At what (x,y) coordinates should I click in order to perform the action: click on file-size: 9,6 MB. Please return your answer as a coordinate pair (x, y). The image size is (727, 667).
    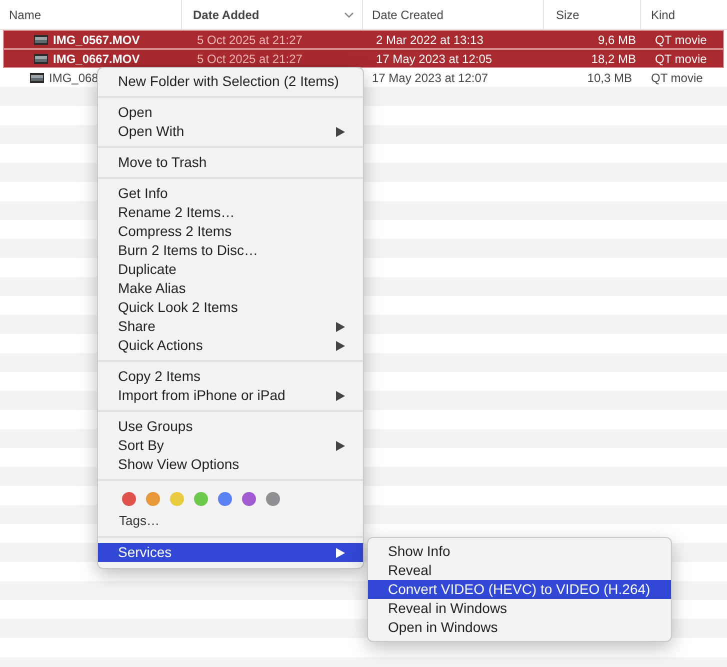
    Looking at the image, I should click on (617, 39).